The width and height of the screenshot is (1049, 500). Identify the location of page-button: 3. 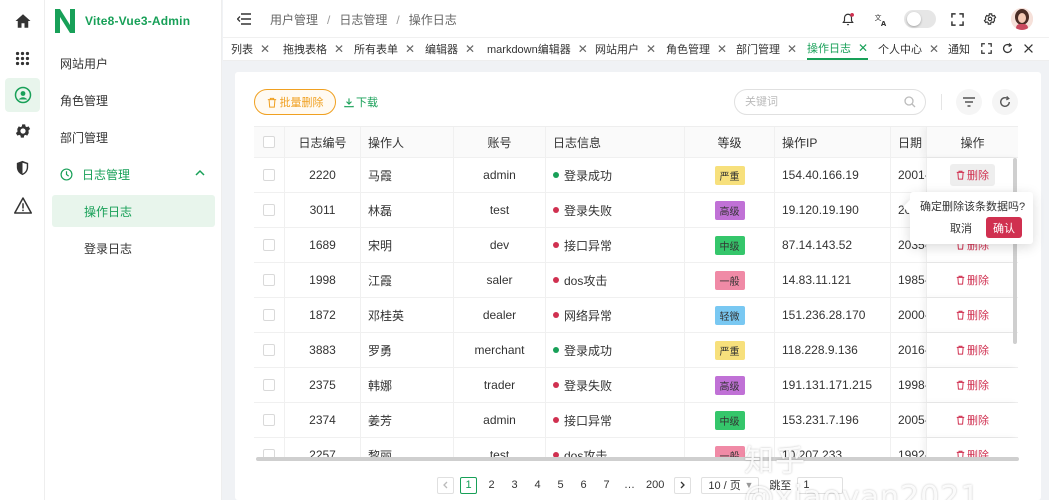
(514, 485).